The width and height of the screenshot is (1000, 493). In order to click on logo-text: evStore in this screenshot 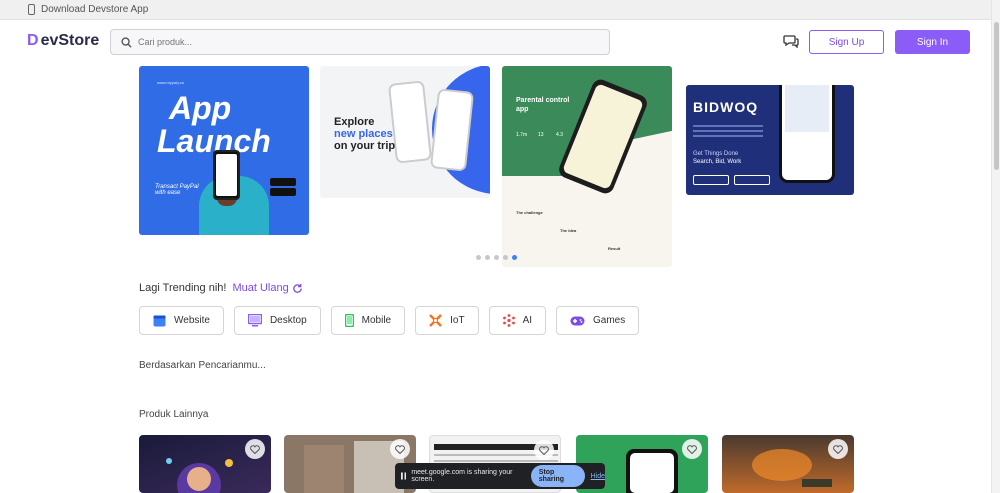, I will do `click(70, 40)`.